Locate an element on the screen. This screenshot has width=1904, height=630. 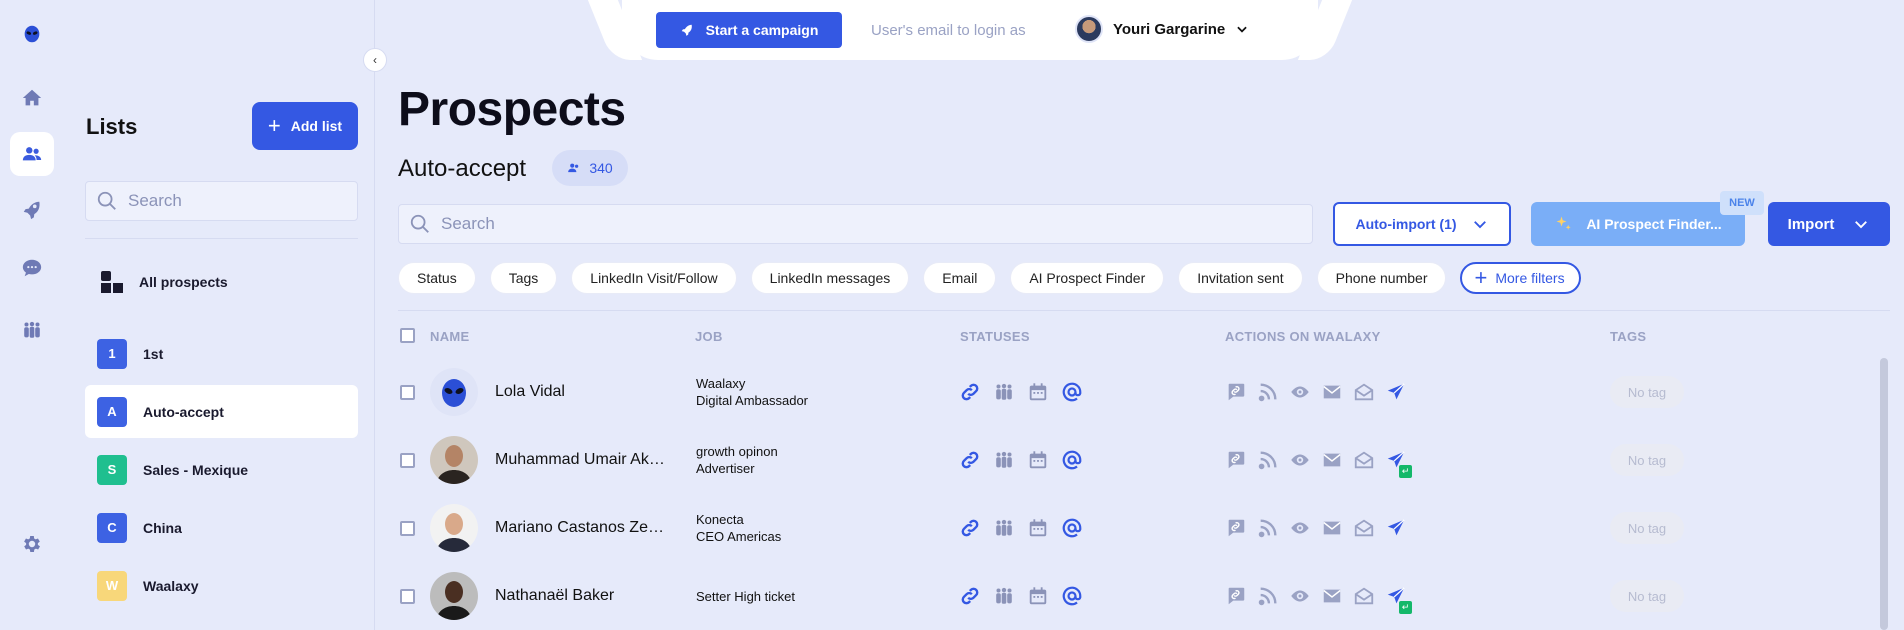
filter-tags: Tags is located at coordinates (523, 278).